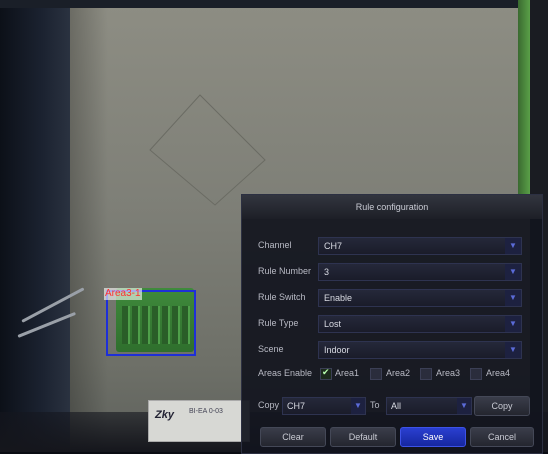  What do you see at coordinates (420, 350) in the screenshot?
I see `scene-select: Indoor ▼` at bounding box center [420, 350].